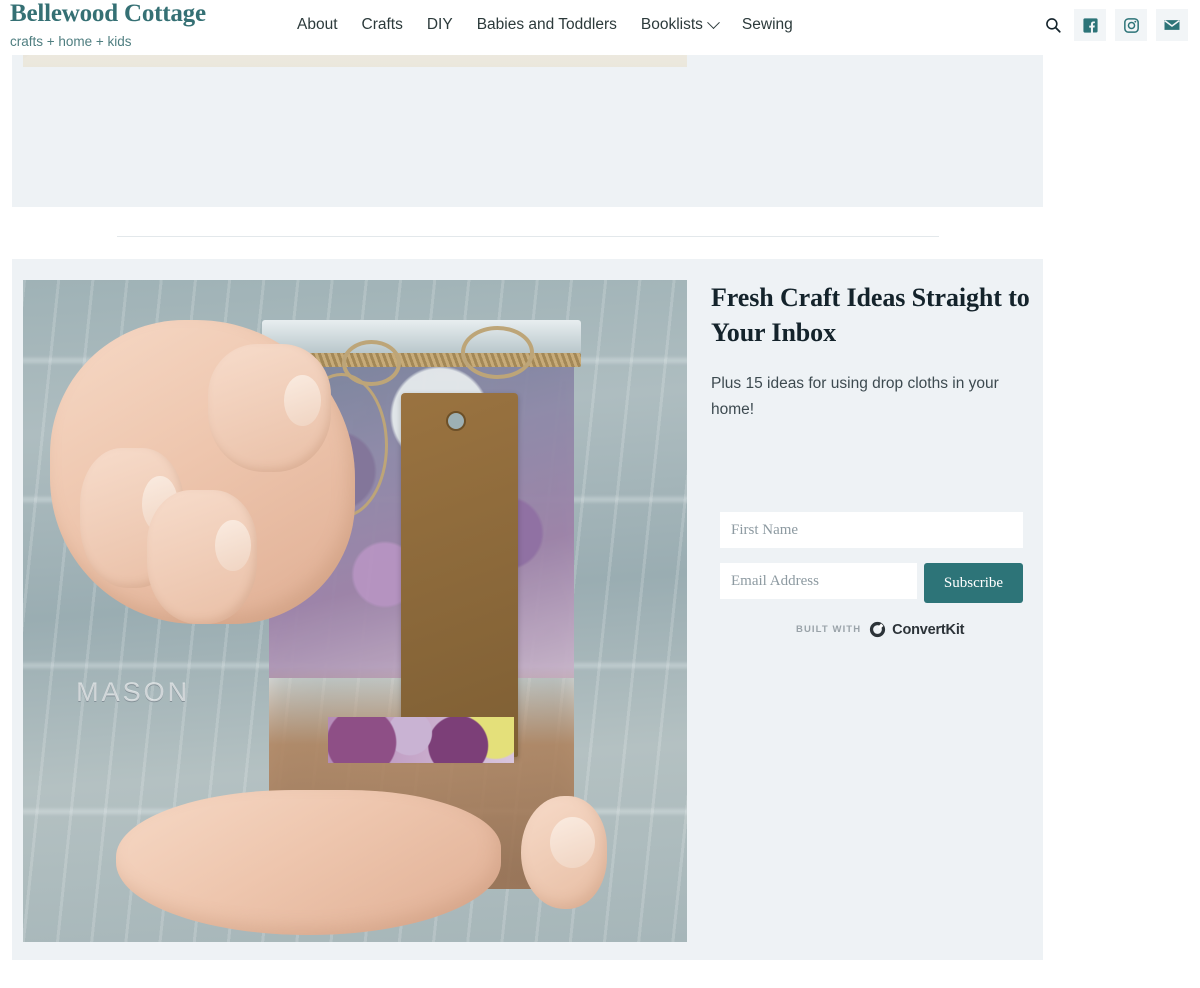  What do you see at coordinates (308, 862) in the screenshot?
I see `hand-lower` at bounding box center [308, 862].